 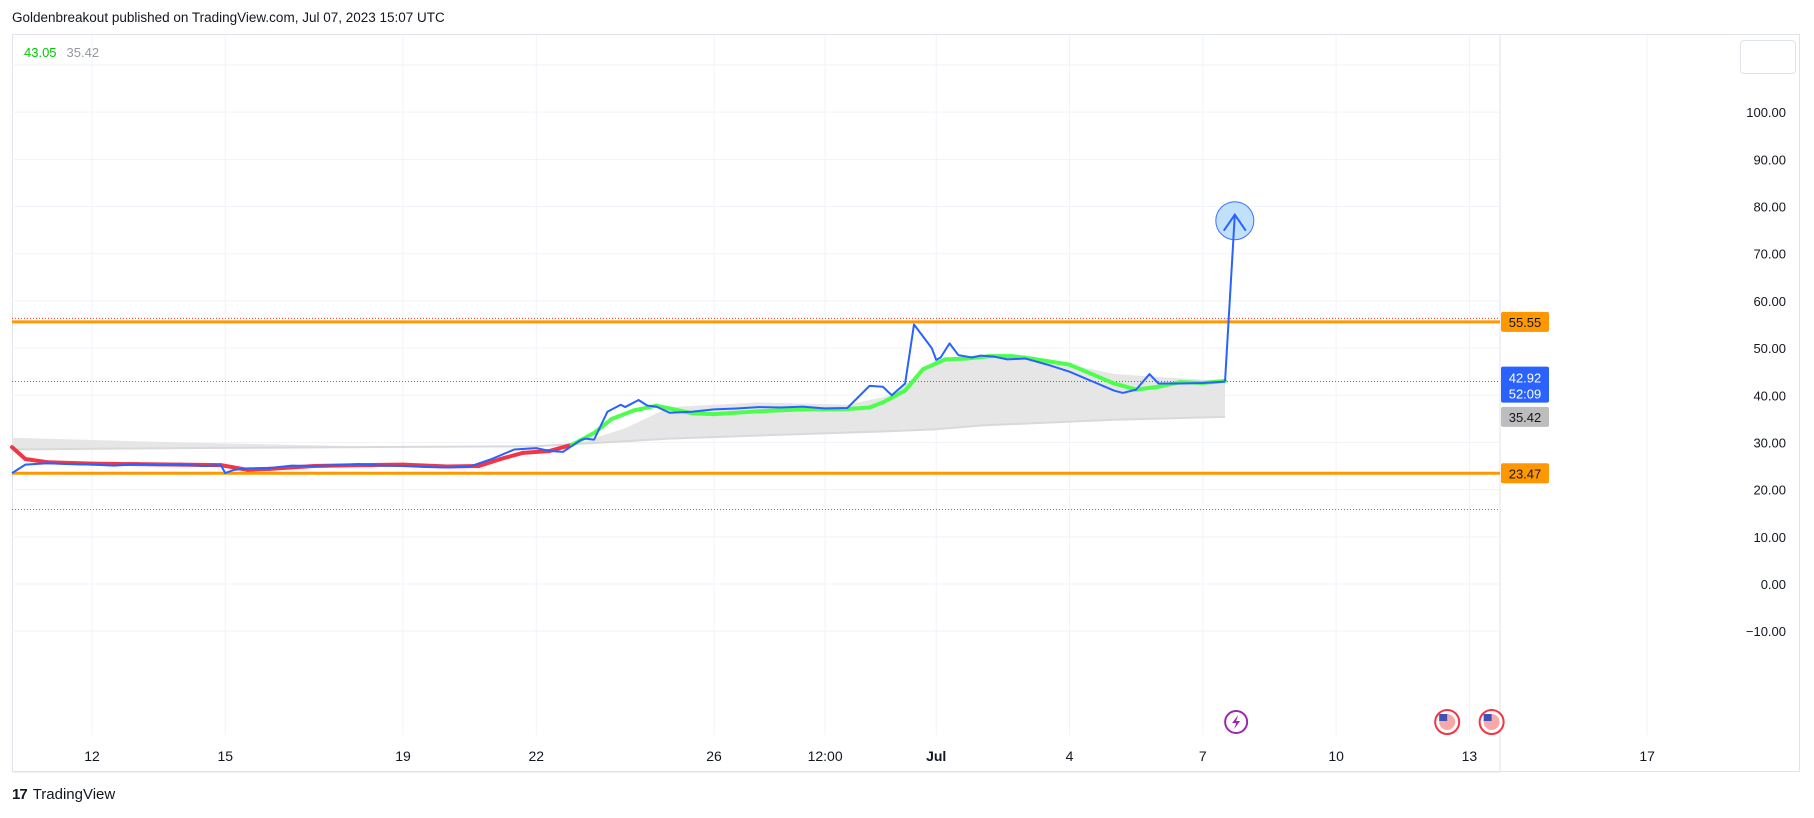 What do you see at coordinates (1769, 490) in the screenshot?
I see `y-tick-label: 20.00` at bounding box center [1769, 490].